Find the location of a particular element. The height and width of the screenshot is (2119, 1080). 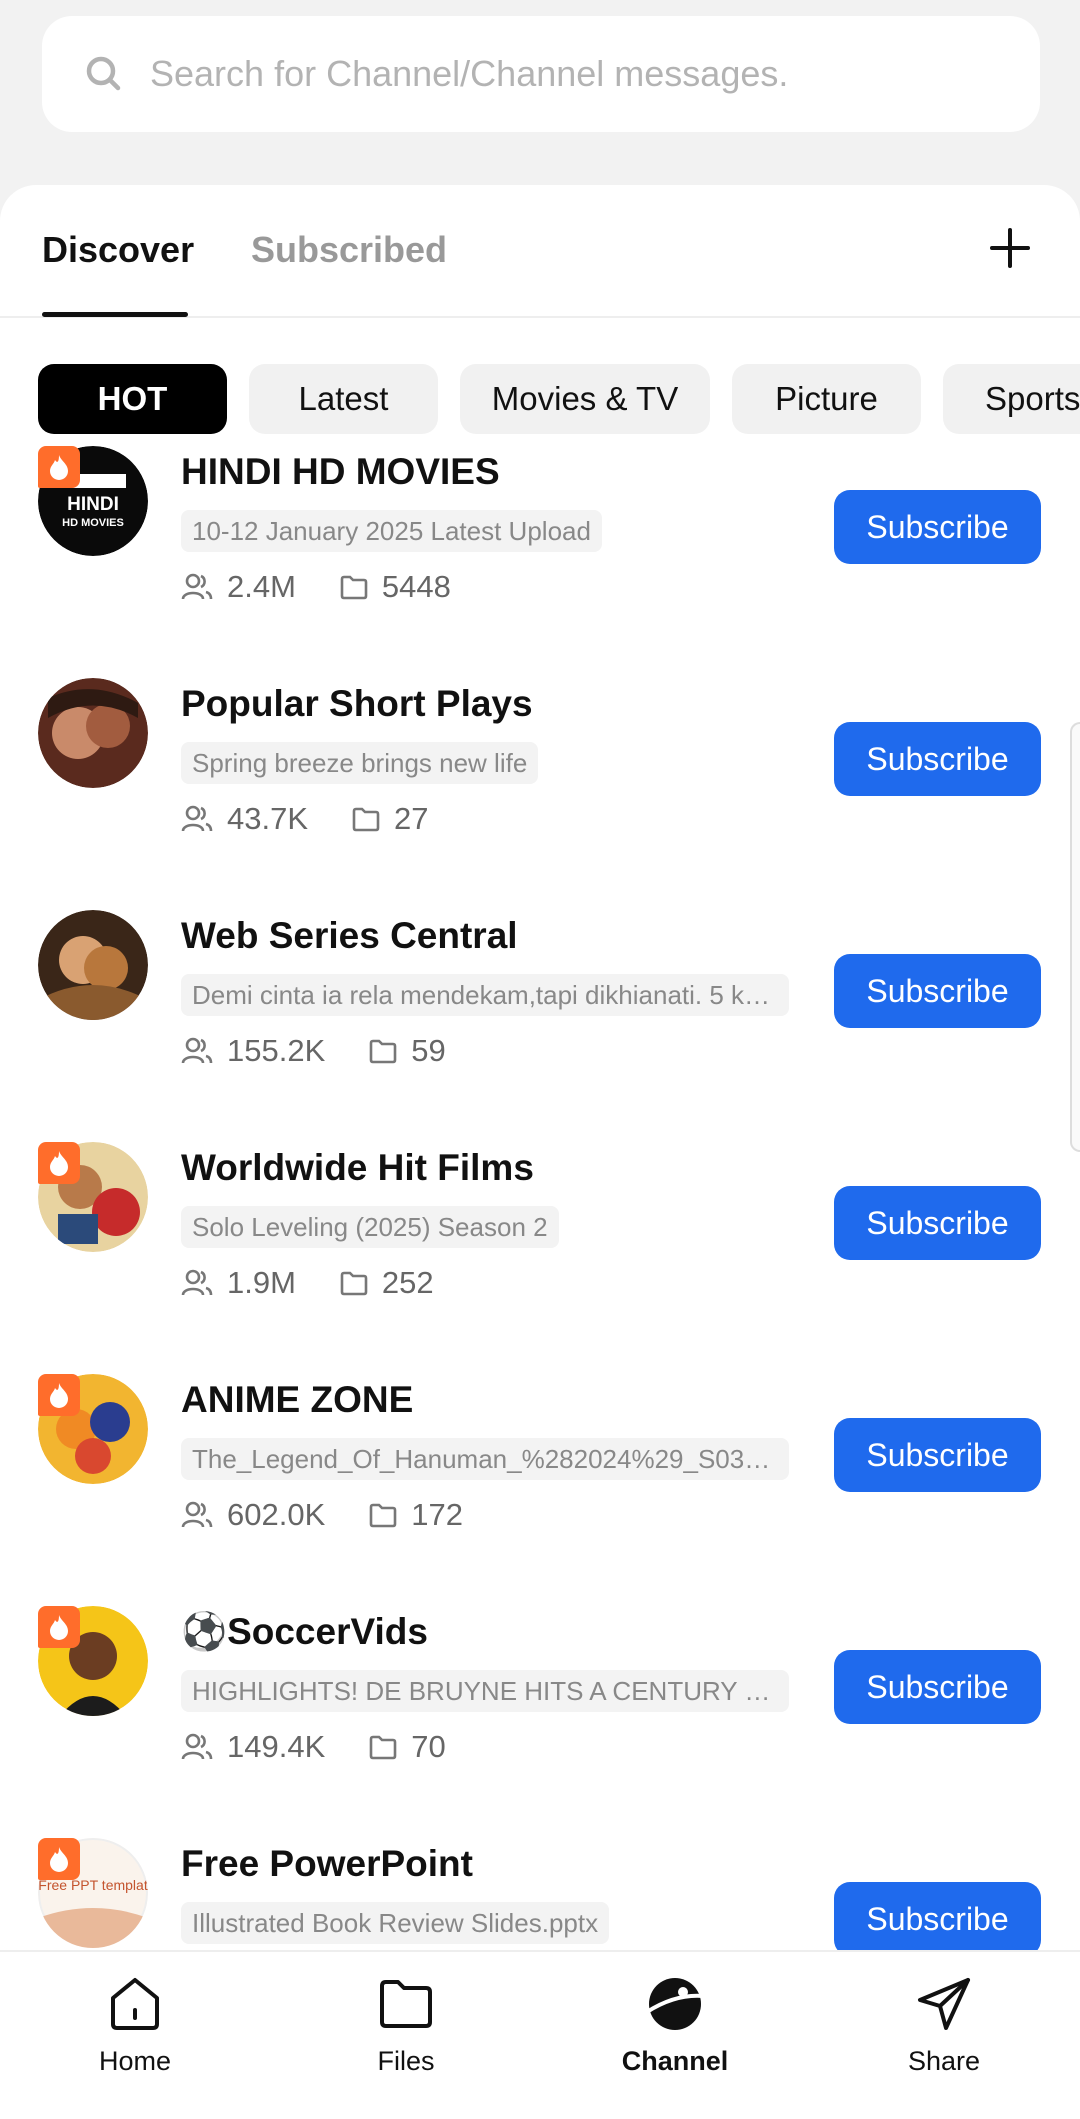

search-bar is located at coordinates (541, 74).